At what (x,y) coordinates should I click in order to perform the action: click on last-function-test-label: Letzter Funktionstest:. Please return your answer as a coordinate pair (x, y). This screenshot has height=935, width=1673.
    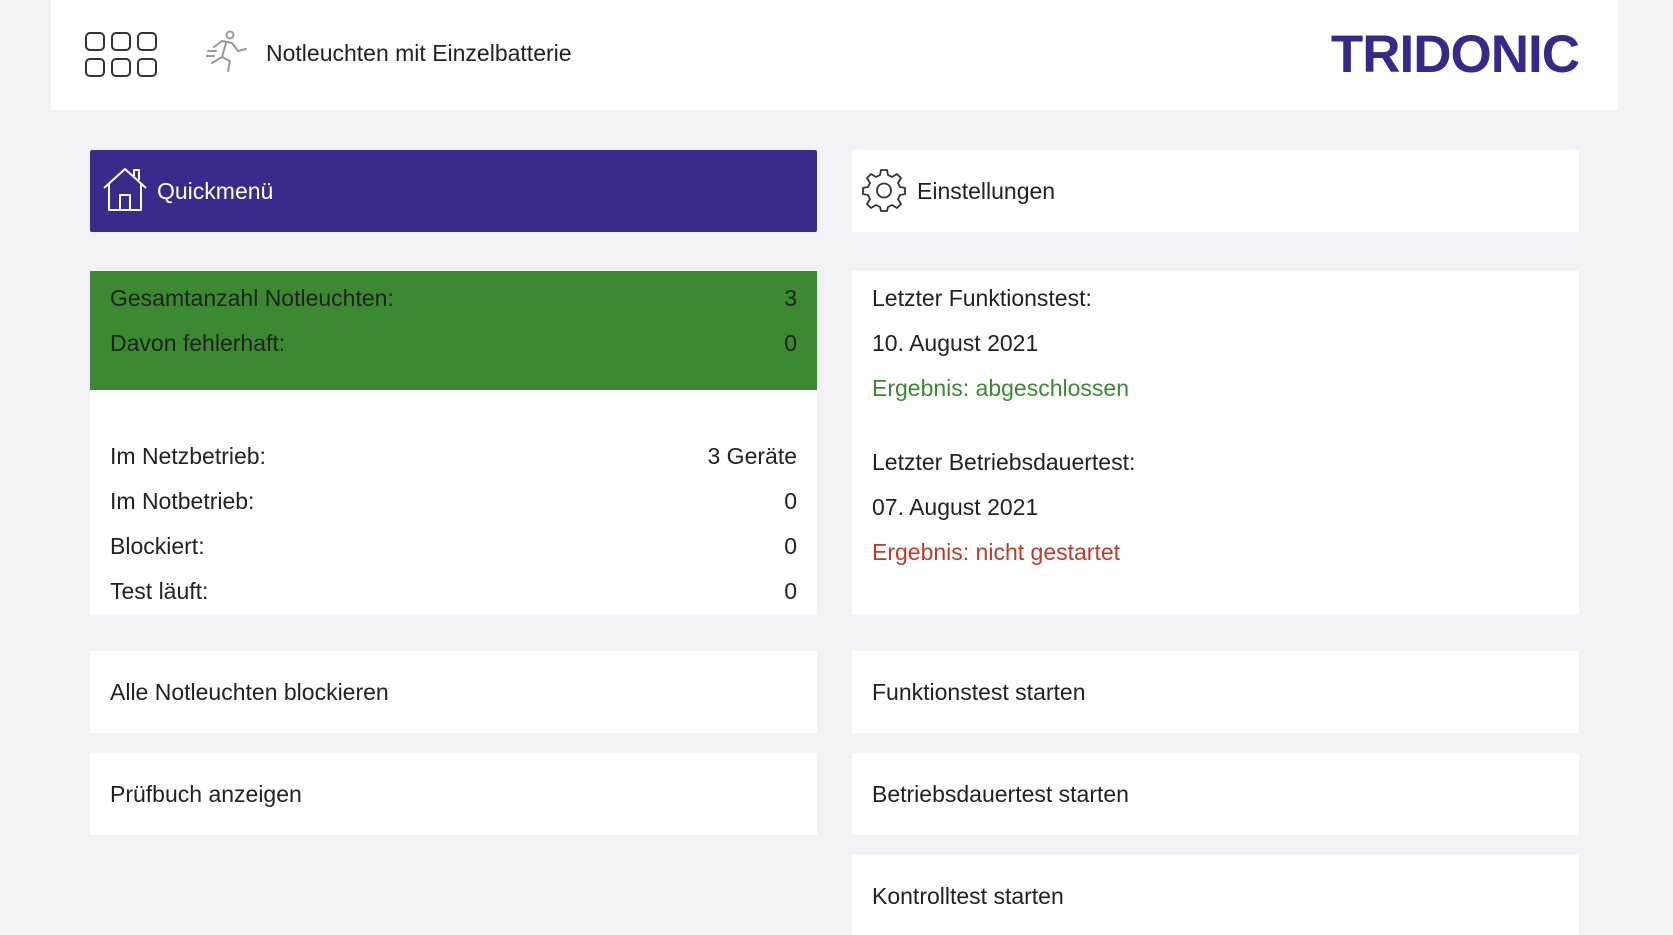
    Looking at the image, I should click on (982, 298).